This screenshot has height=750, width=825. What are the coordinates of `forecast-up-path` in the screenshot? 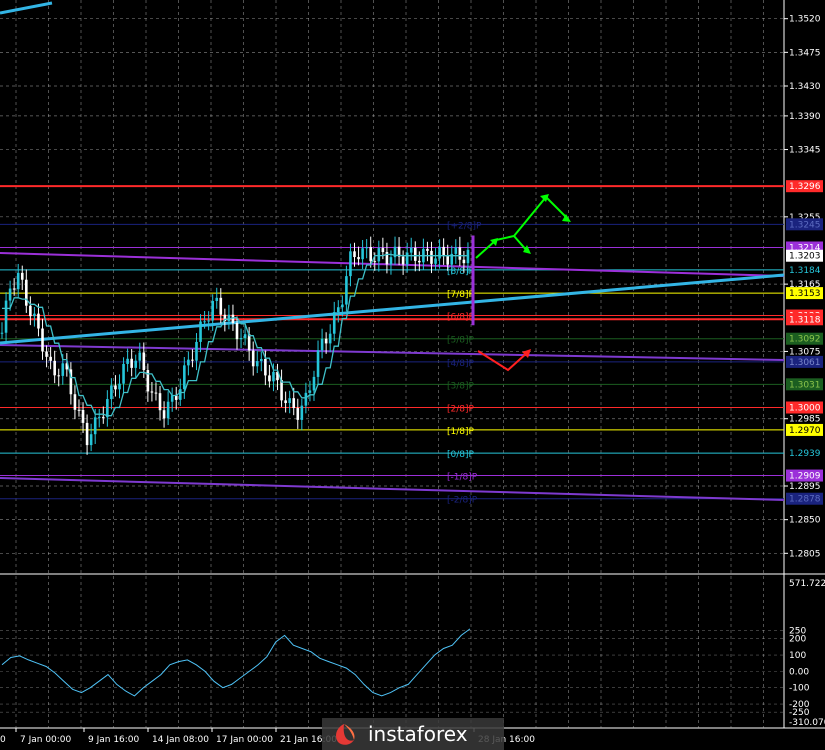 It's located at (522, 227).